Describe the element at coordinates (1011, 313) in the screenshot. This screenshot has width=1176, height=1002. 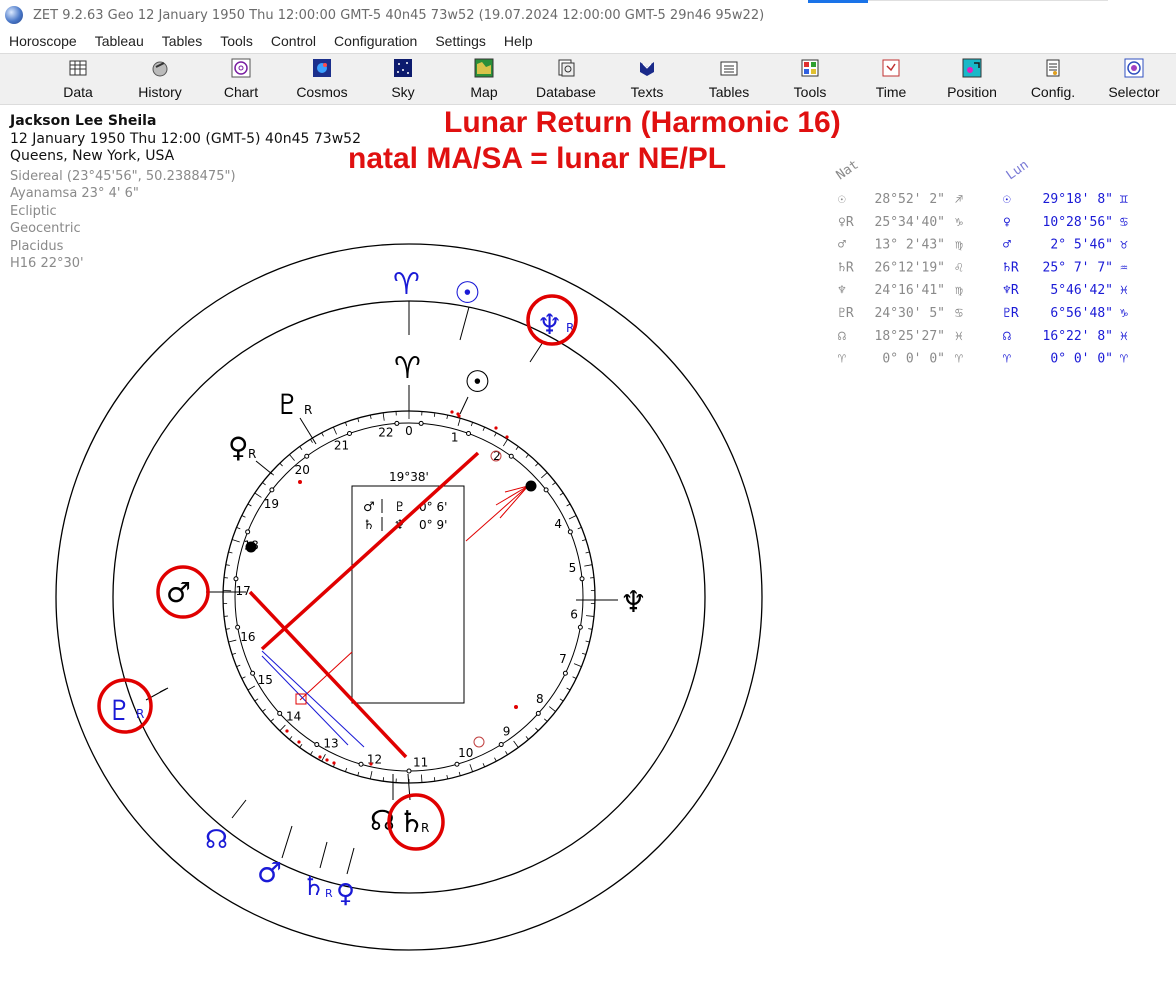
I see `lunar-planet-glyph: ♇R` at that location.